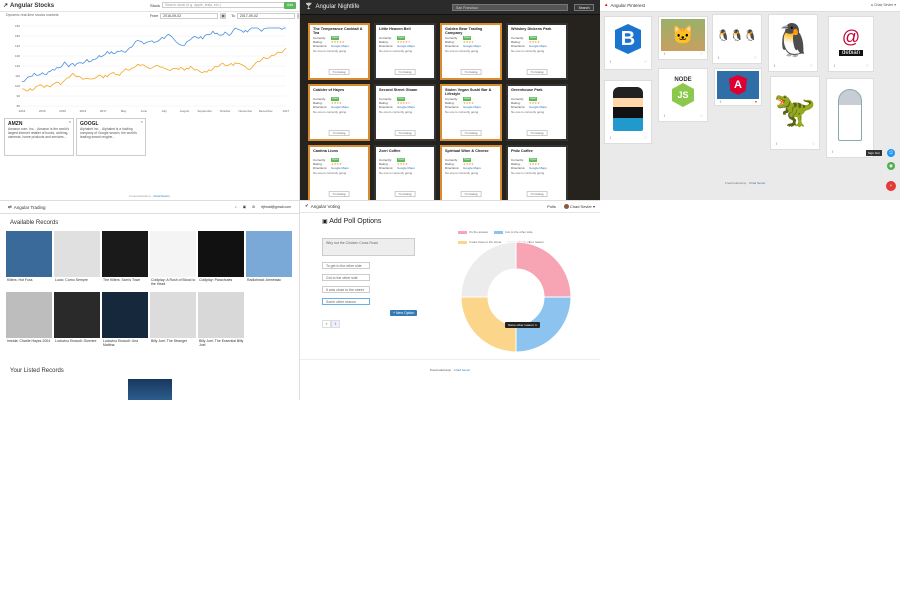  What do you see at coordinates (891, 153) in the screenshot?
I see `sign-out-fab: ⎋` at bounding box center [891, 153].